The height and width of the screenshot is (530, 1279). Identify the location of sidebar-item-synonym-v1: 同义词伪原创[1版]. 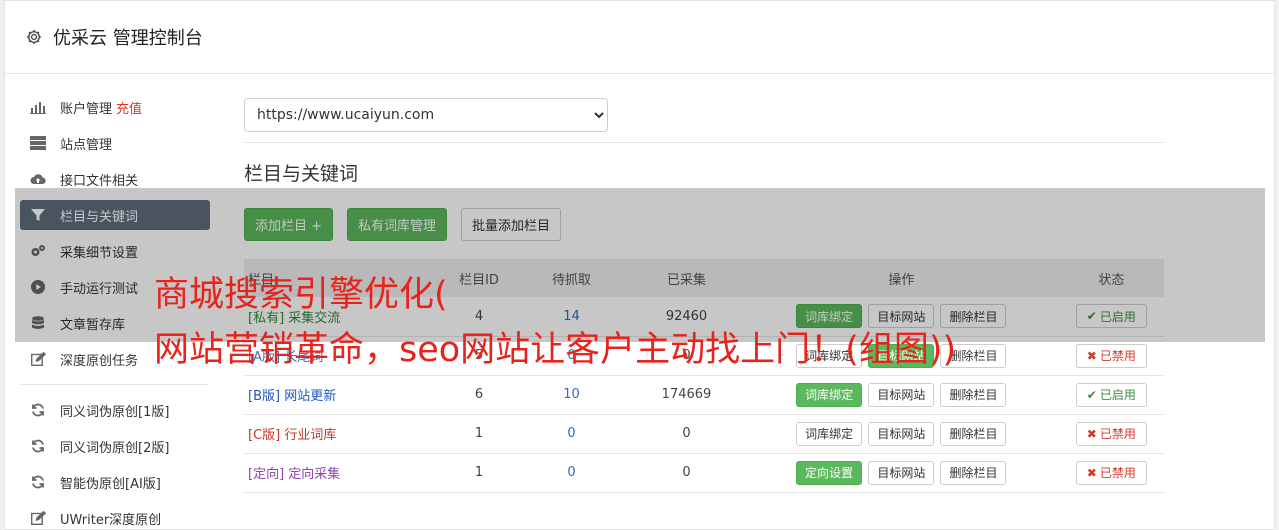
(115, 410).